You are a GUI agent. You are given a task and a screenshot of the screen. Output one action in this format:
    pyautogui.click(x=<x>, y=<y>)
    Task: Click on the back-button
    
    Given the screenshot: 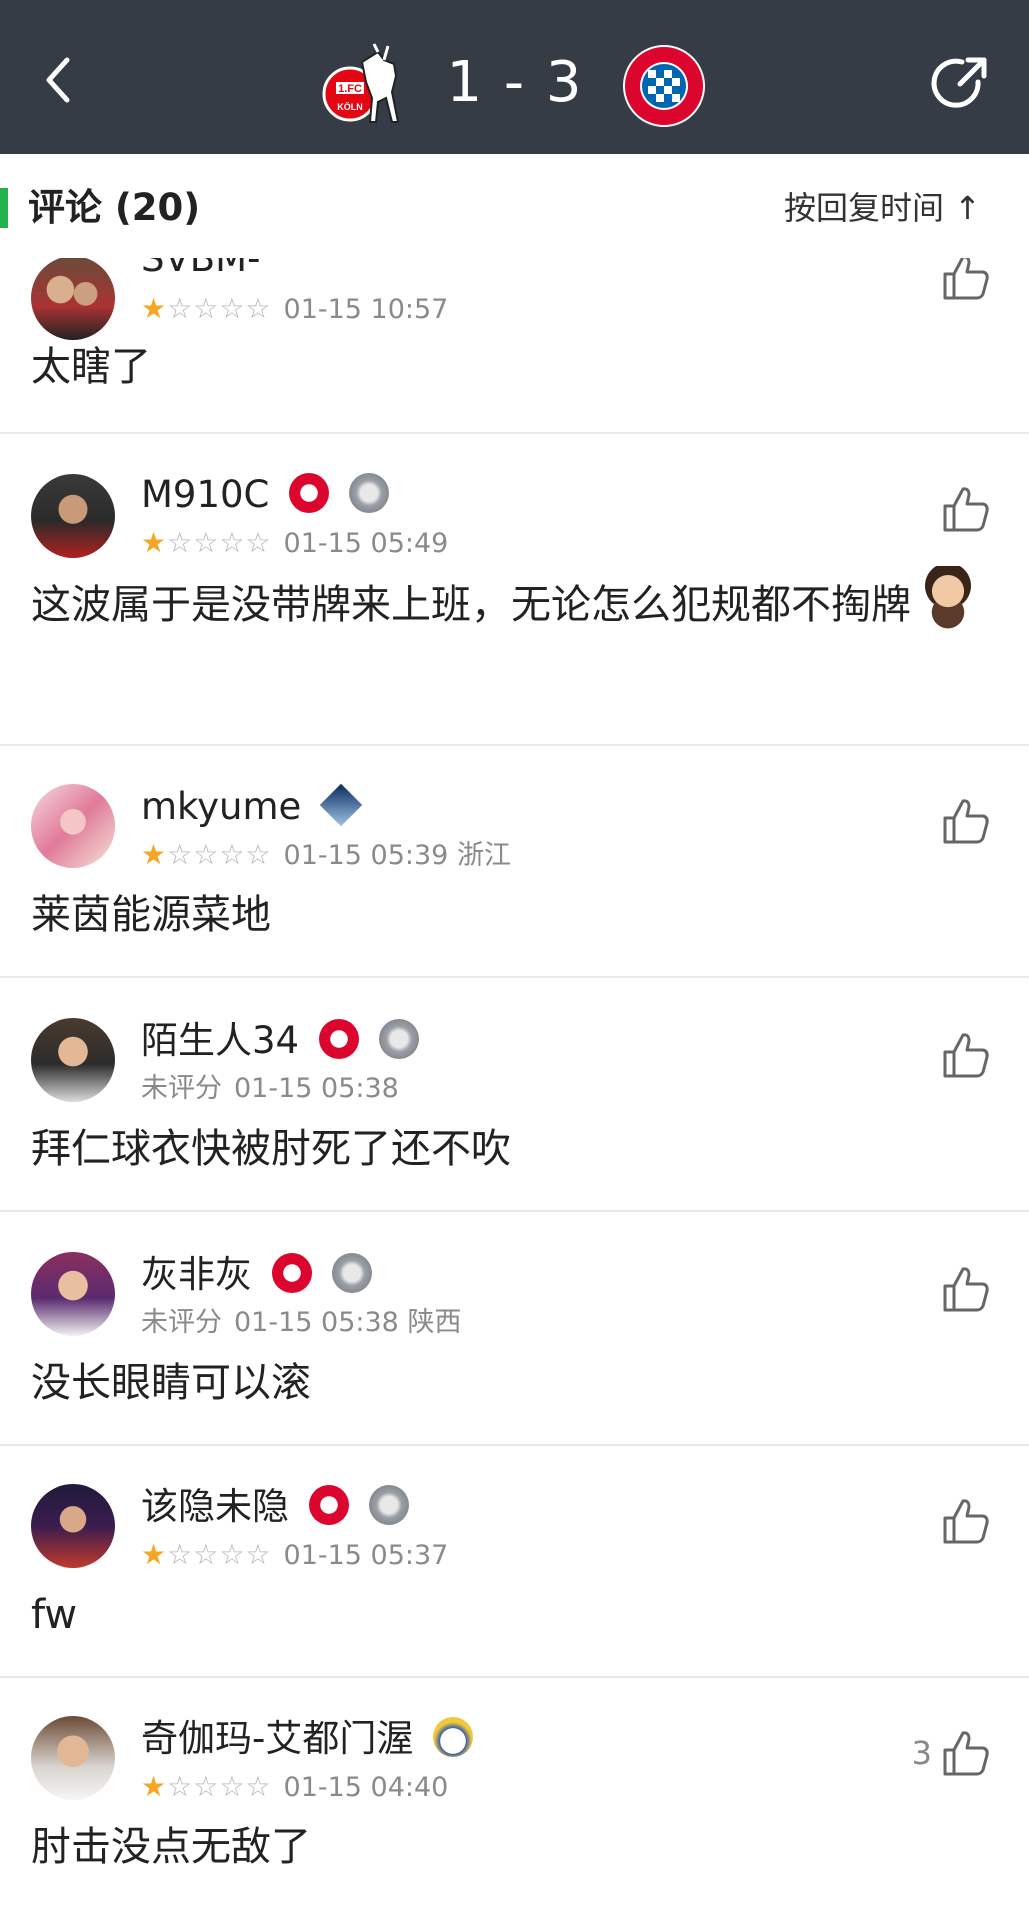 What is the action you would take?
    pyautogui.click(x=58, y=80)
    